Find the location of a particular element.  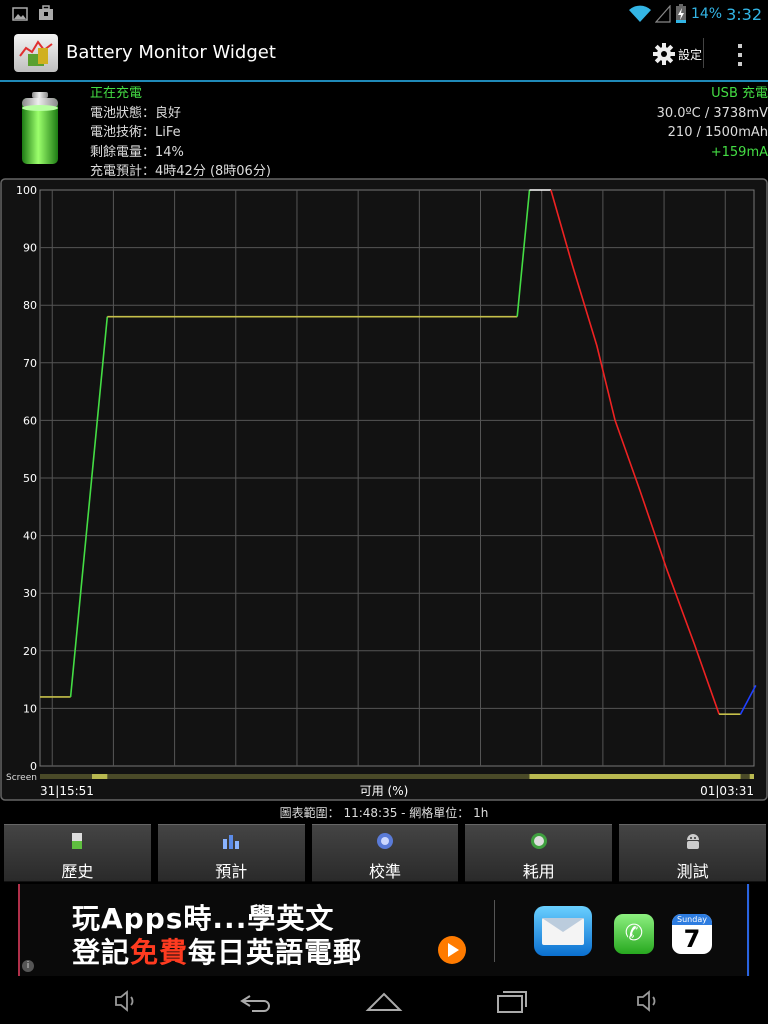

current-text: +159mA is located at coordinates (739, 152).